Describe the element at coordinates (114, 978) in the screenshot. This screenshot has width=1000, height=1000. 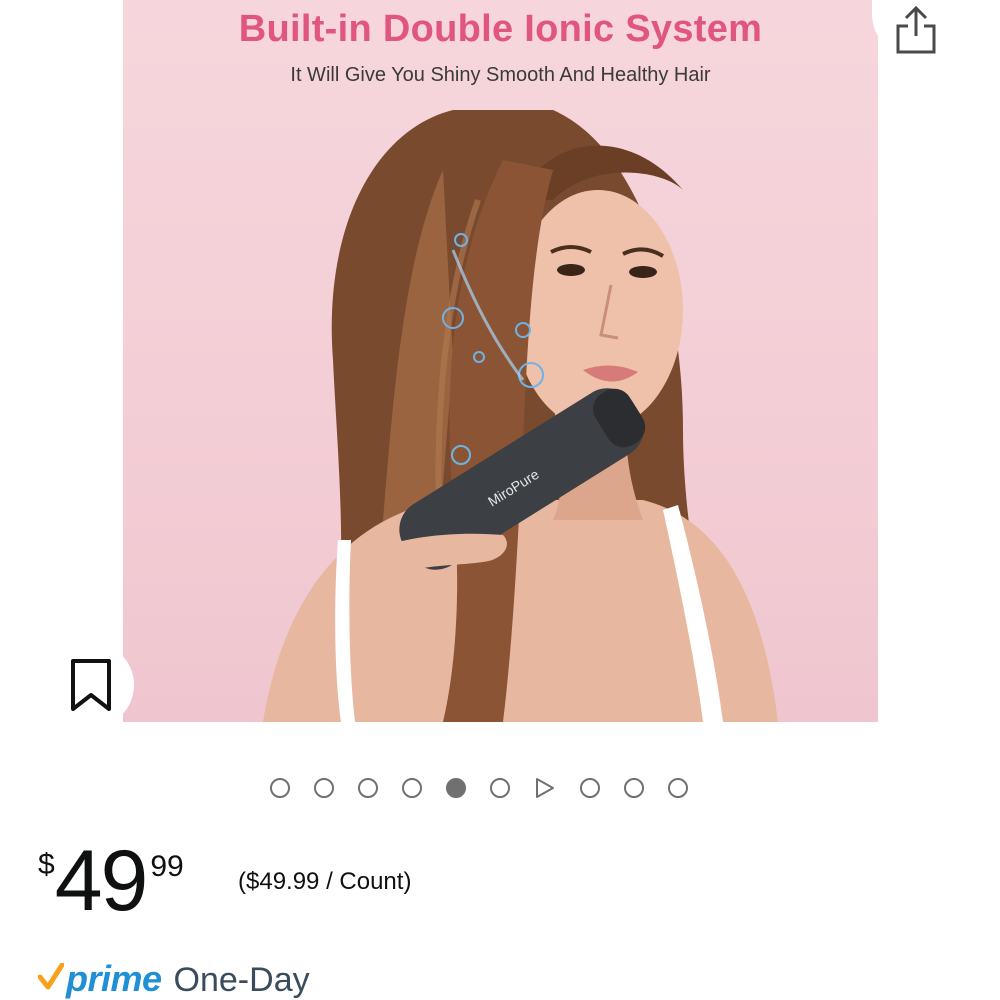
I see `prime-logo-text: prime` at that location.